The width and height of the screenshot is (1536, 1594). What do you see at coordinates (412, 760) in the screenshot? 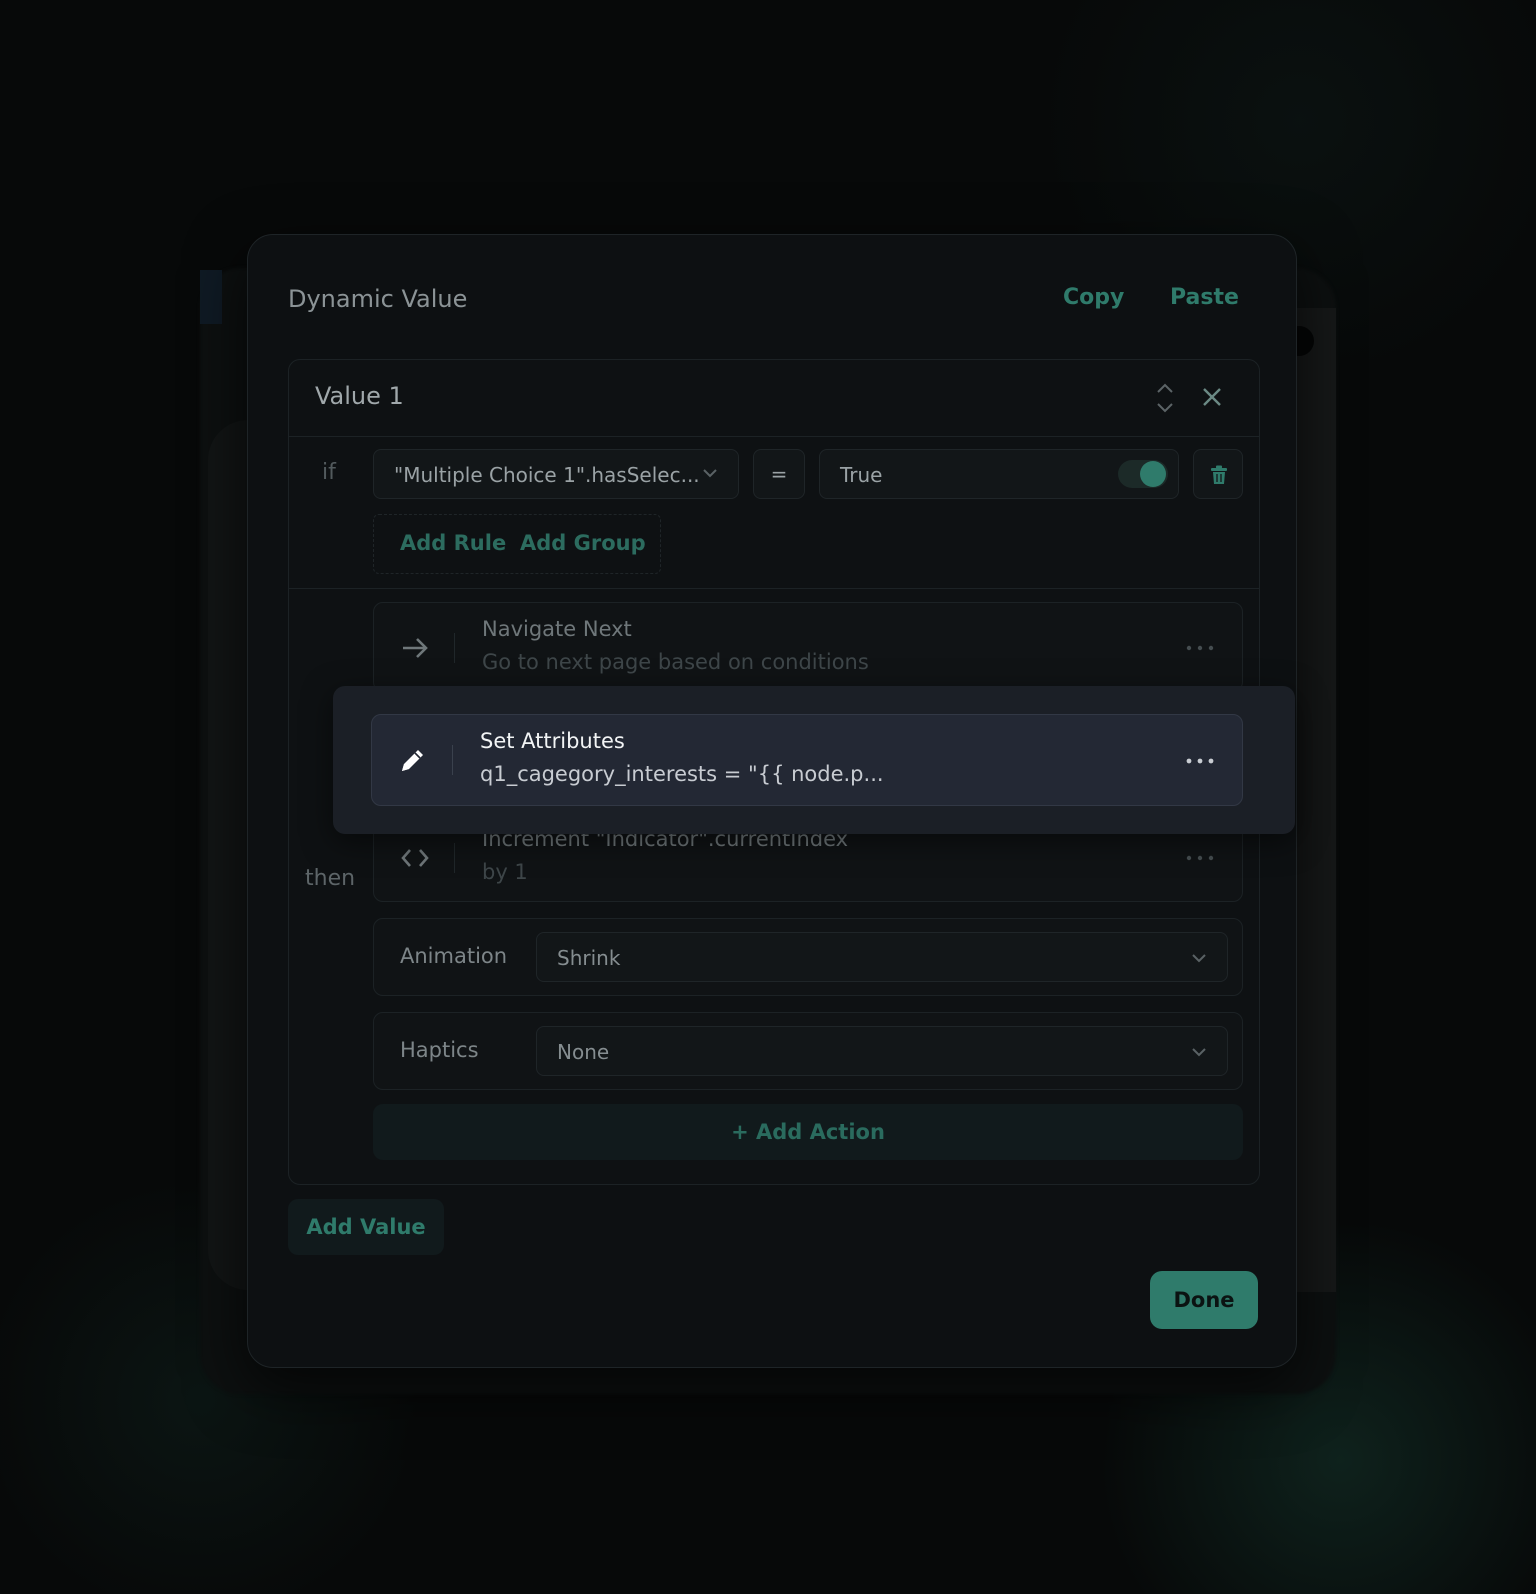
I see `pencil-icon` at bounding box center [412, 760].